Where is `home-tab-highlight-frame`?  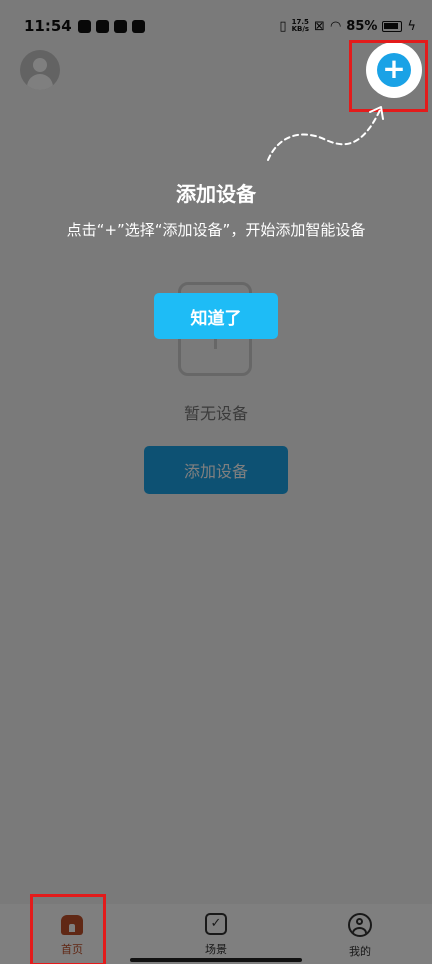 home-tab-highlight-frame is located at coordinates (68, 929).